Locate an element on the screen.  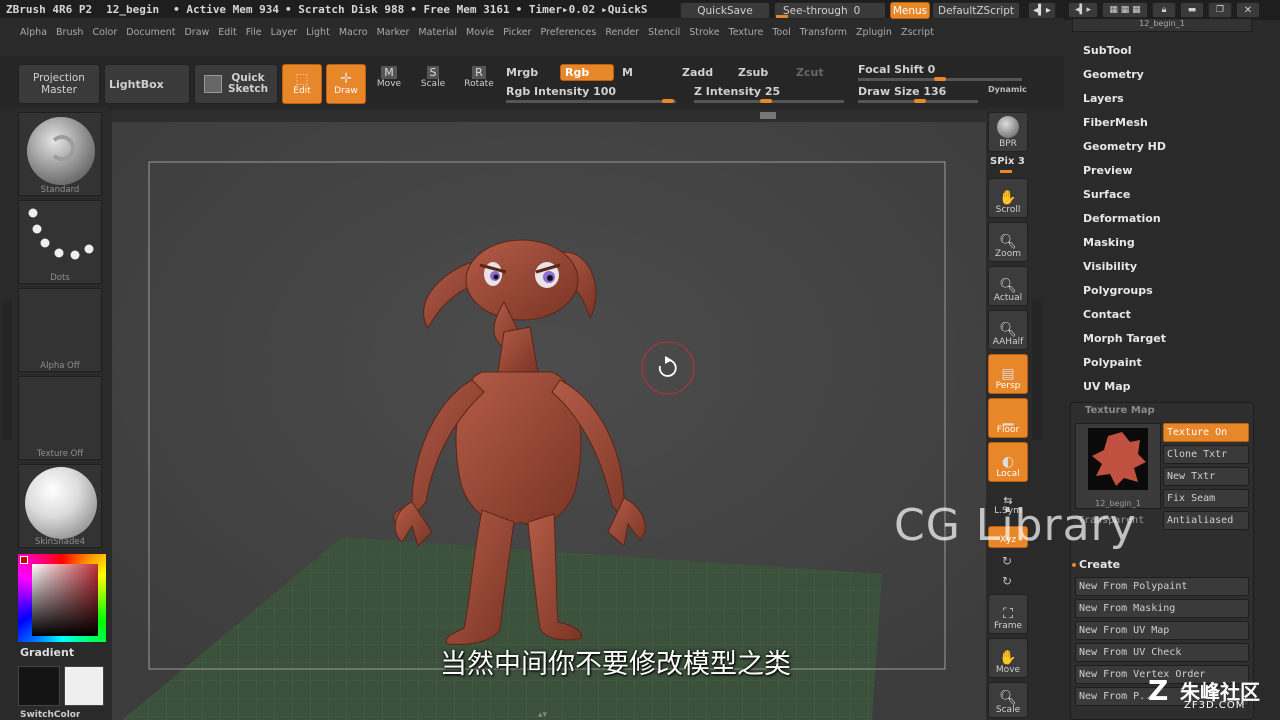
menu-document: Document is located at coordinates (150, 32).